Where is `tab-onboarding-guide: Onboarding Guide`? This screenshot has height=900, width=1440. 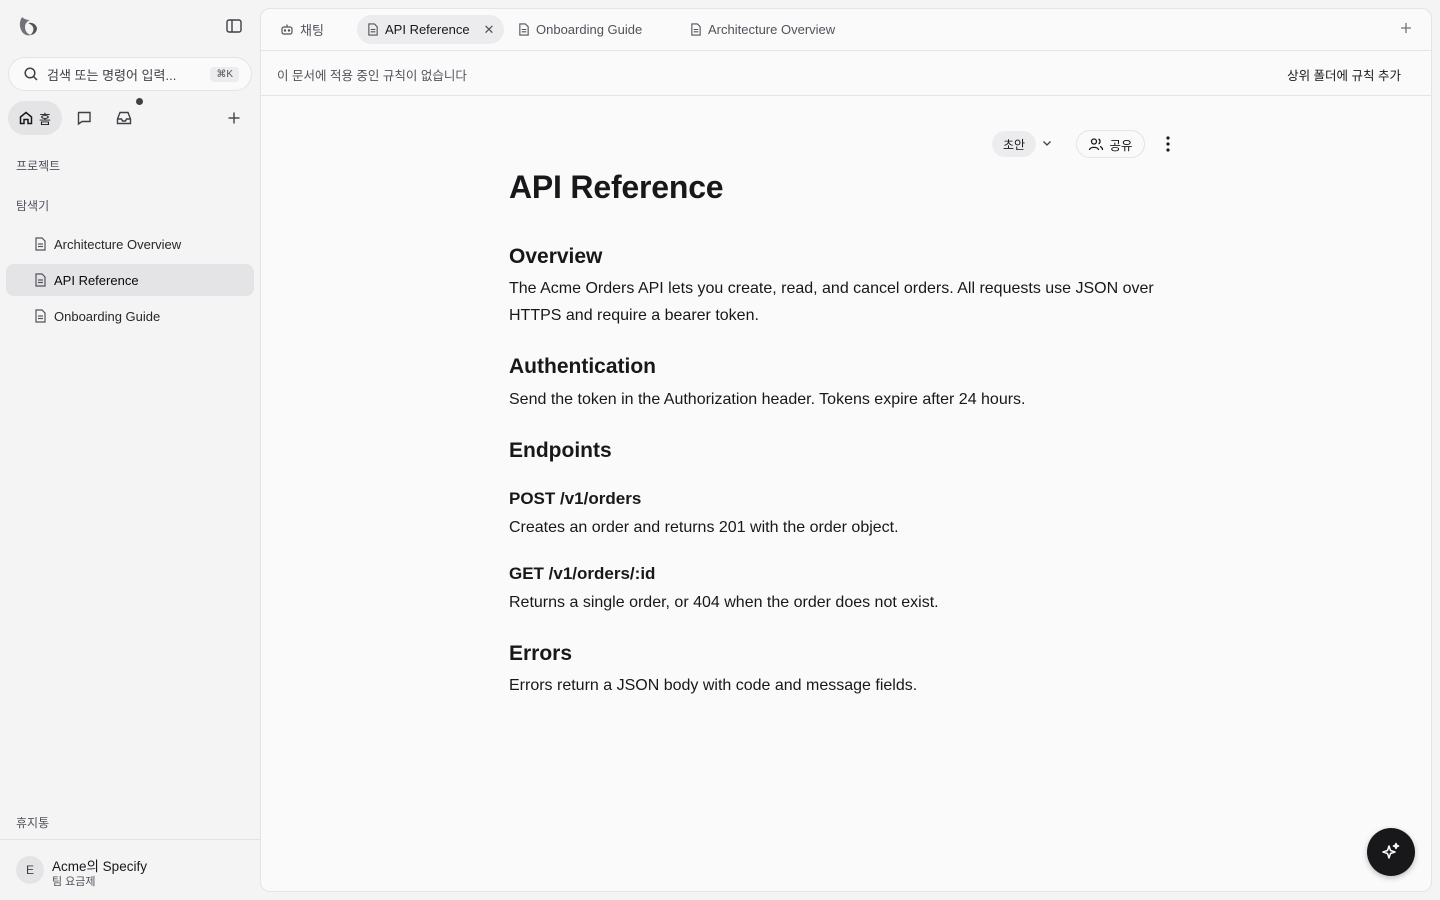 tab-onboarding-guide: Onboarding Guide is located at coordinates (580, 29).